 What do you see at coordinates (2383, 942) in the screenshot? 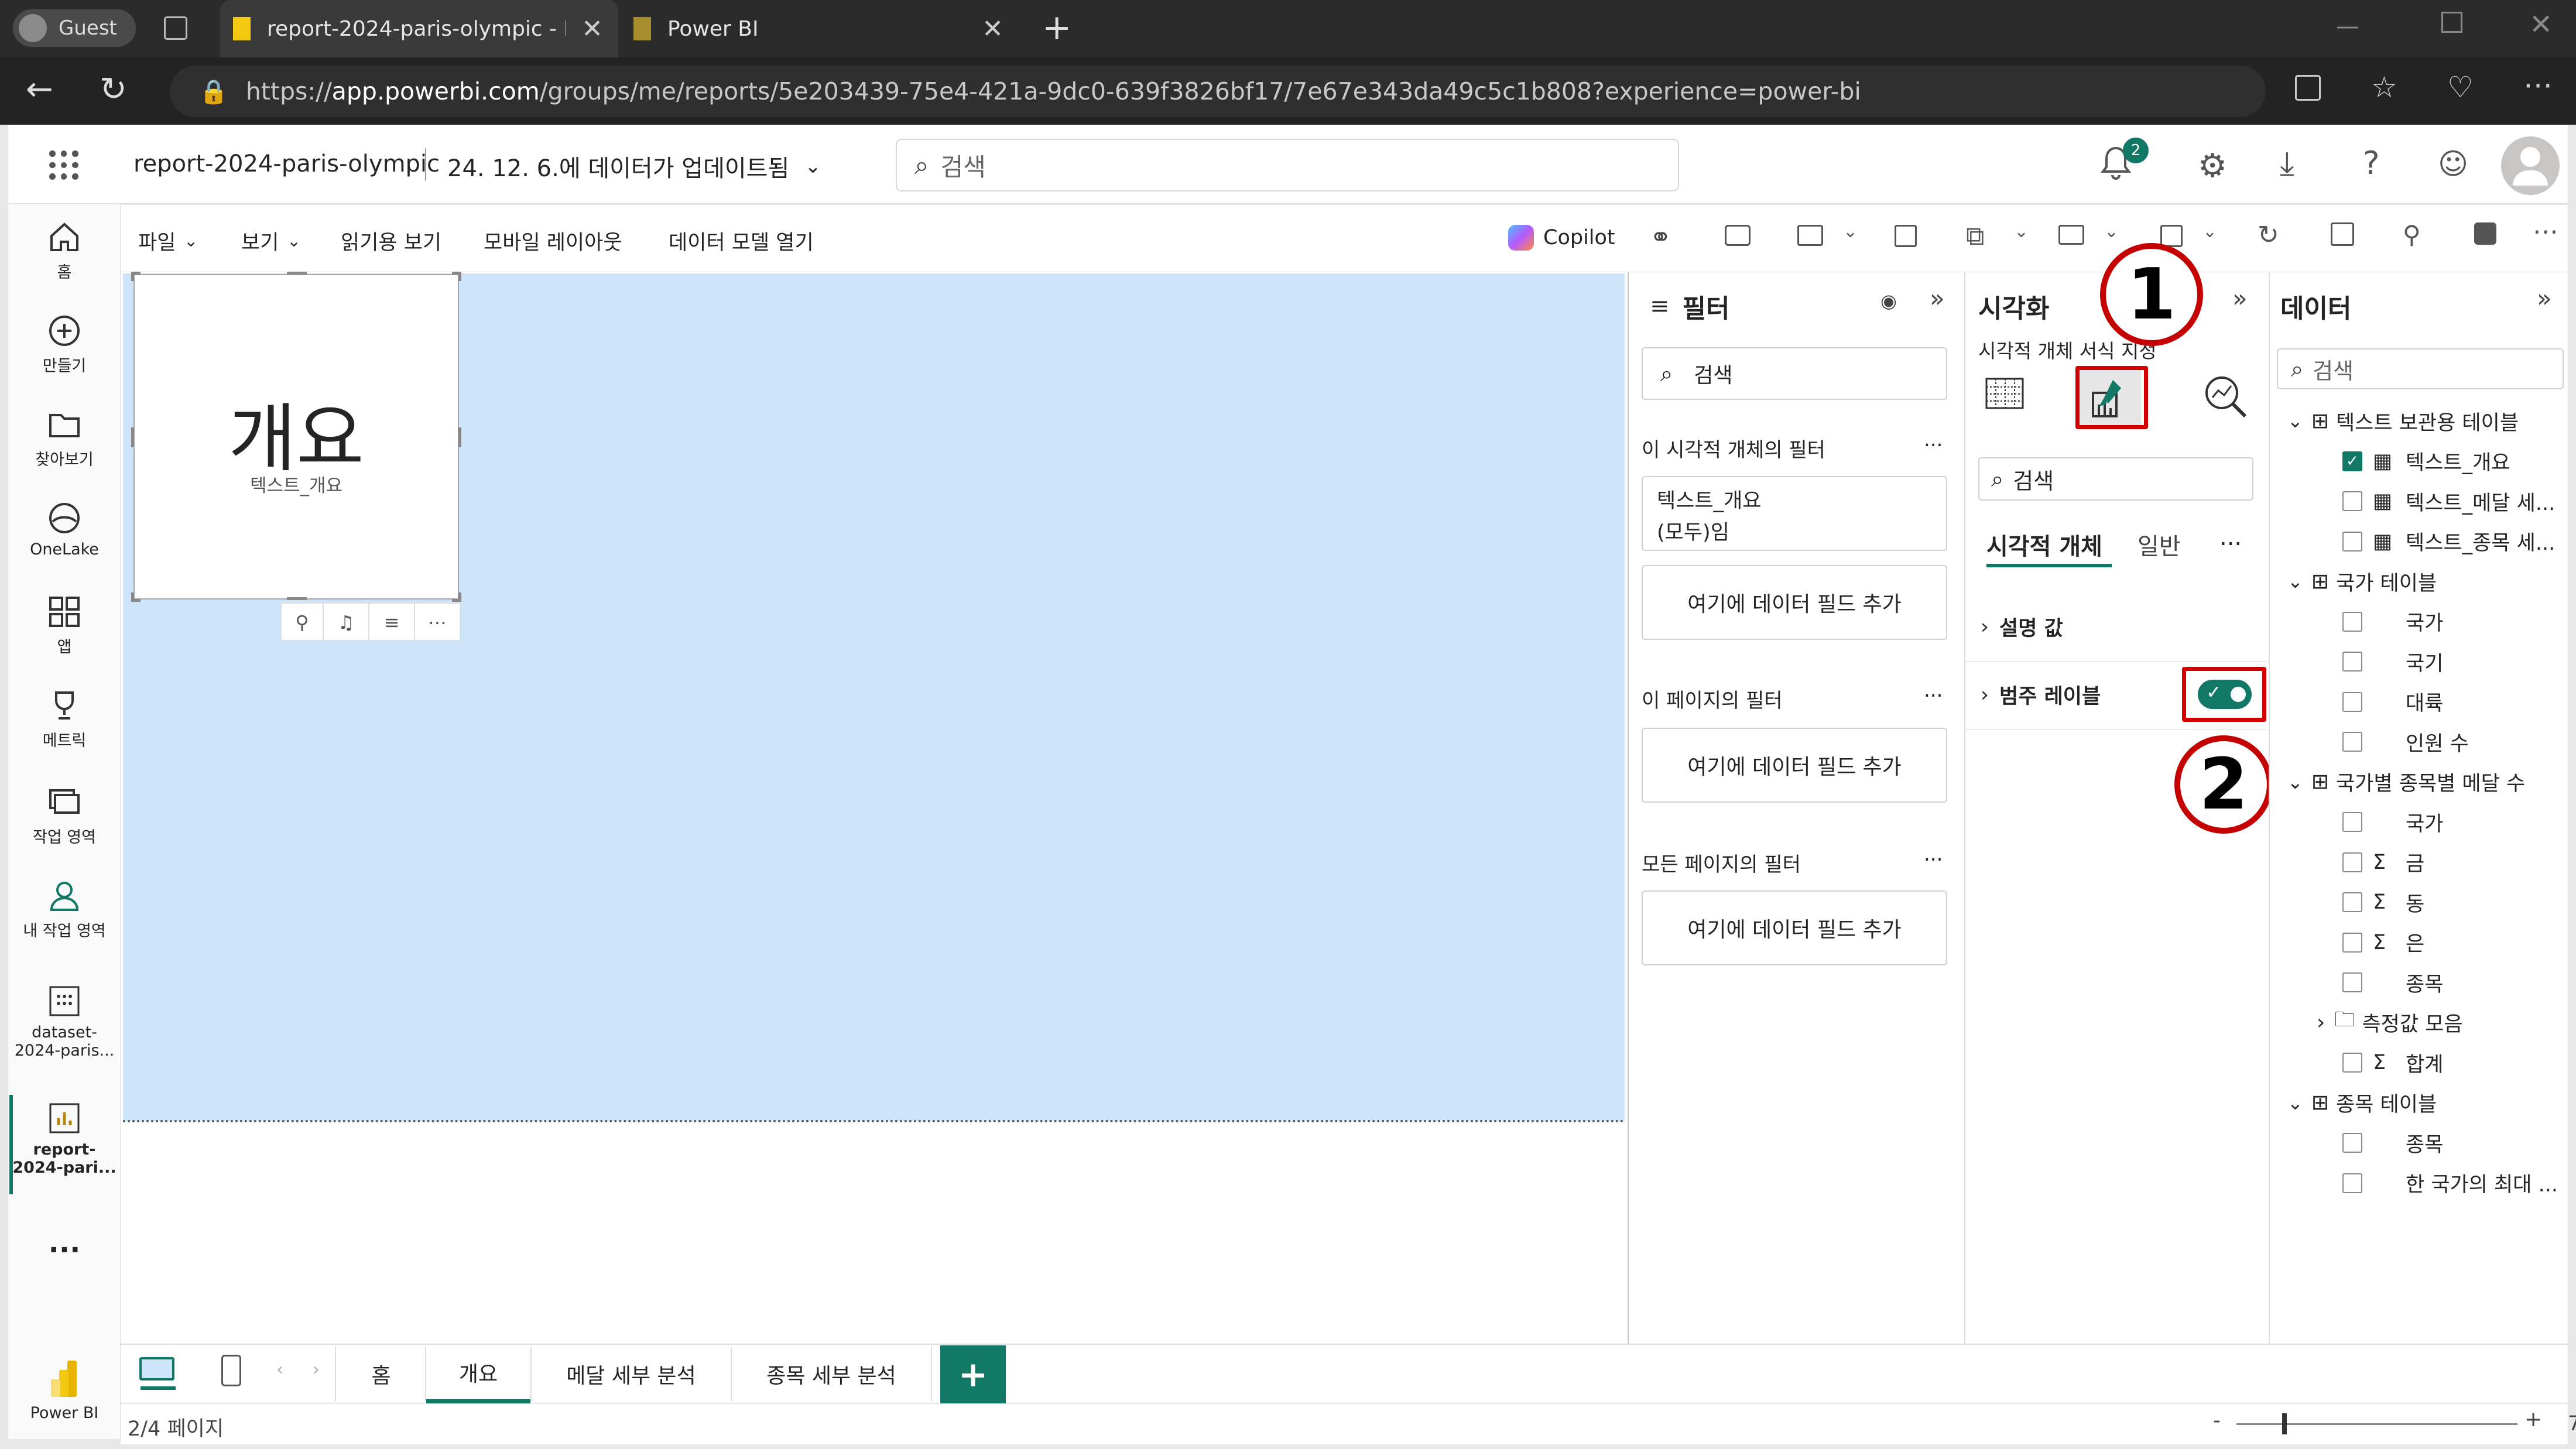
I see `data-field: Σ은` at bounding box center [2383, 942].